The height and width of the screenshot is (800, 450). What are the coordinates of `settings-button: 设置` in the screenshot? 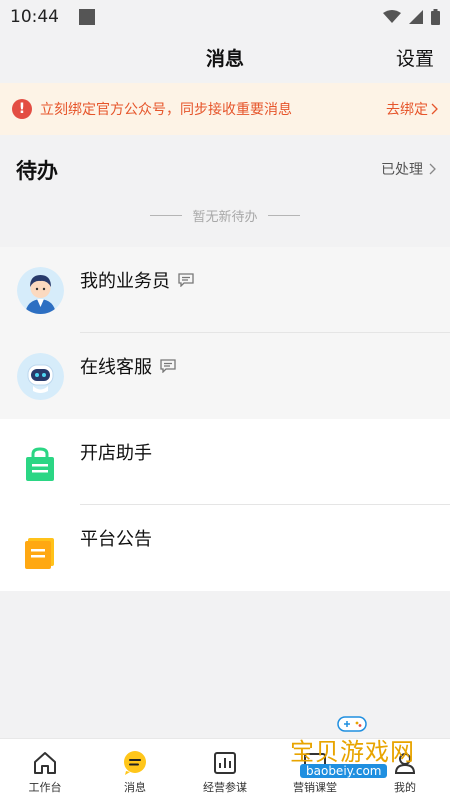 It's located at (415, 57).